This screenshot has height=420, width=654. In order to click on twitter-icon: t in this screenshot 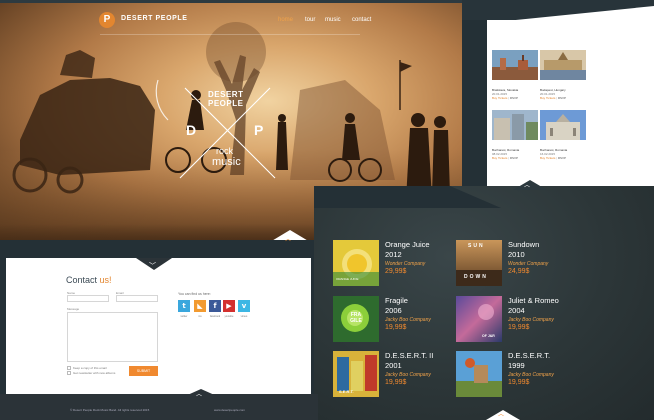, I will do `click(184, 306)`.